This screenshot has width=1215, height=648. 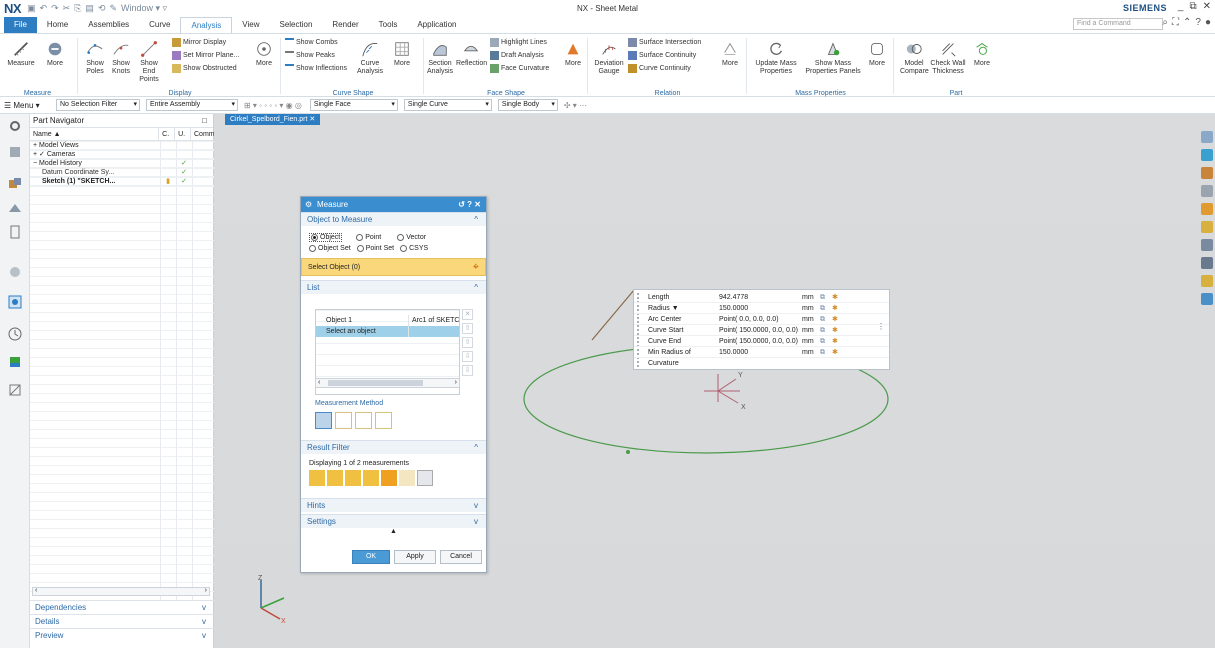 What do you see at coordinates (776, 58) in the screenshot?
I see `update-mass-properties-button: Update Mass Properties` at bounding box center [776, 58].